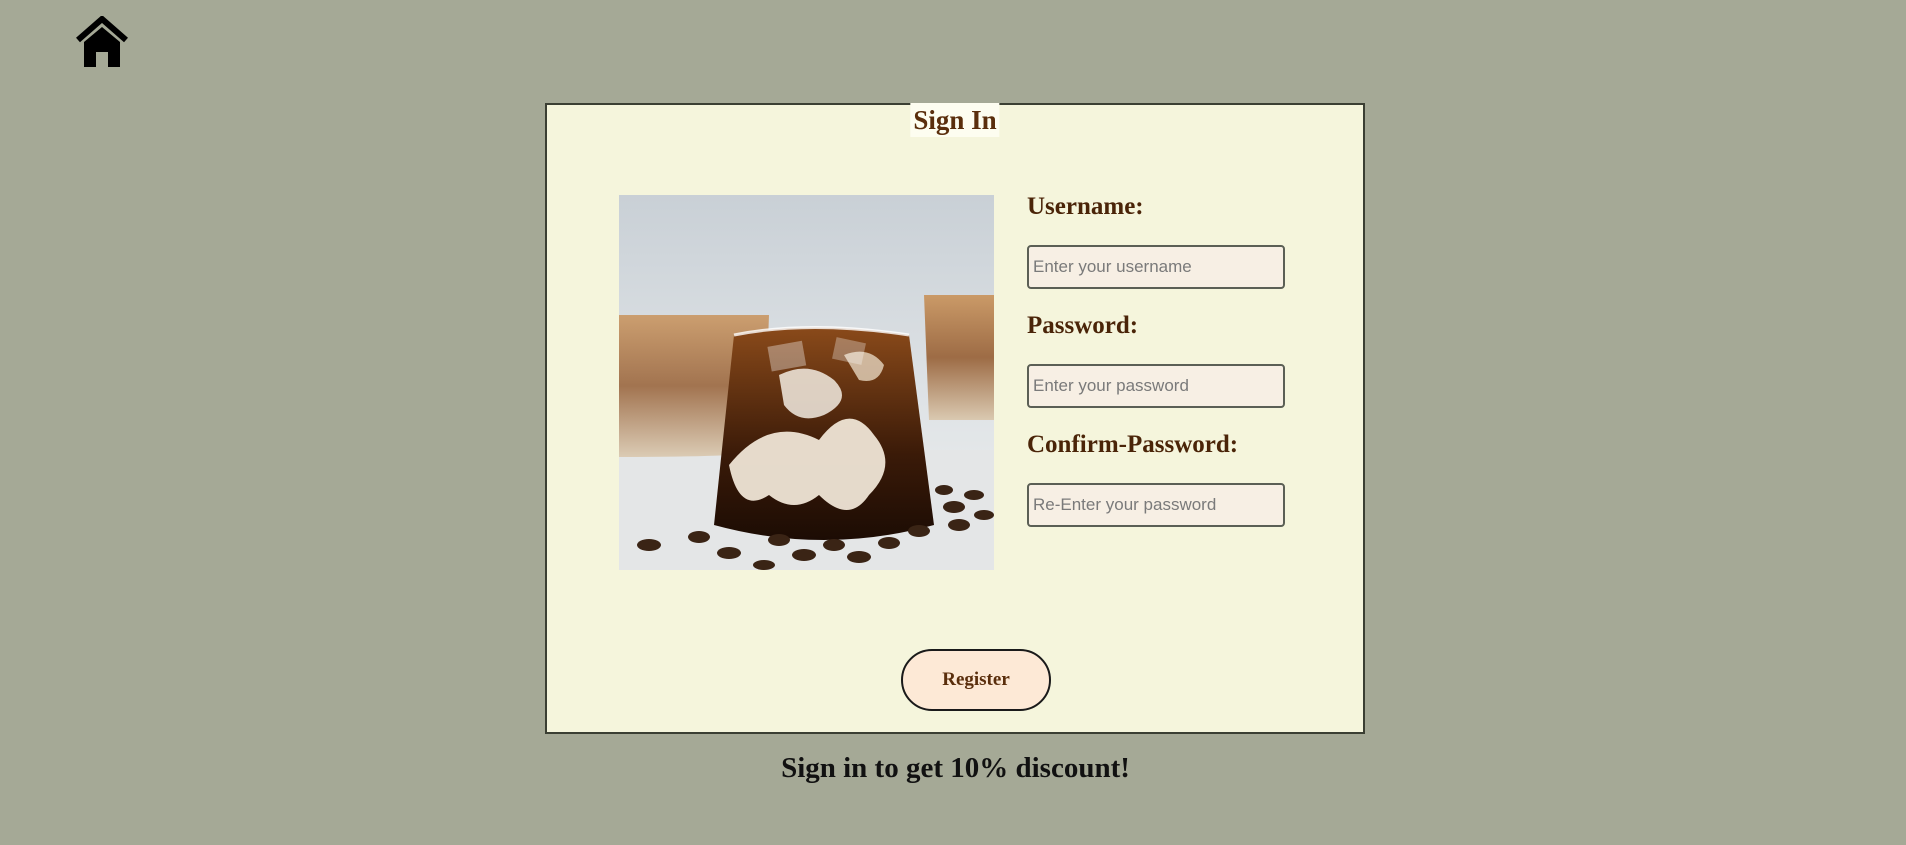 This screenshot has width=1906, height=845. I want to click on register-button: Register, so click(976, 680).